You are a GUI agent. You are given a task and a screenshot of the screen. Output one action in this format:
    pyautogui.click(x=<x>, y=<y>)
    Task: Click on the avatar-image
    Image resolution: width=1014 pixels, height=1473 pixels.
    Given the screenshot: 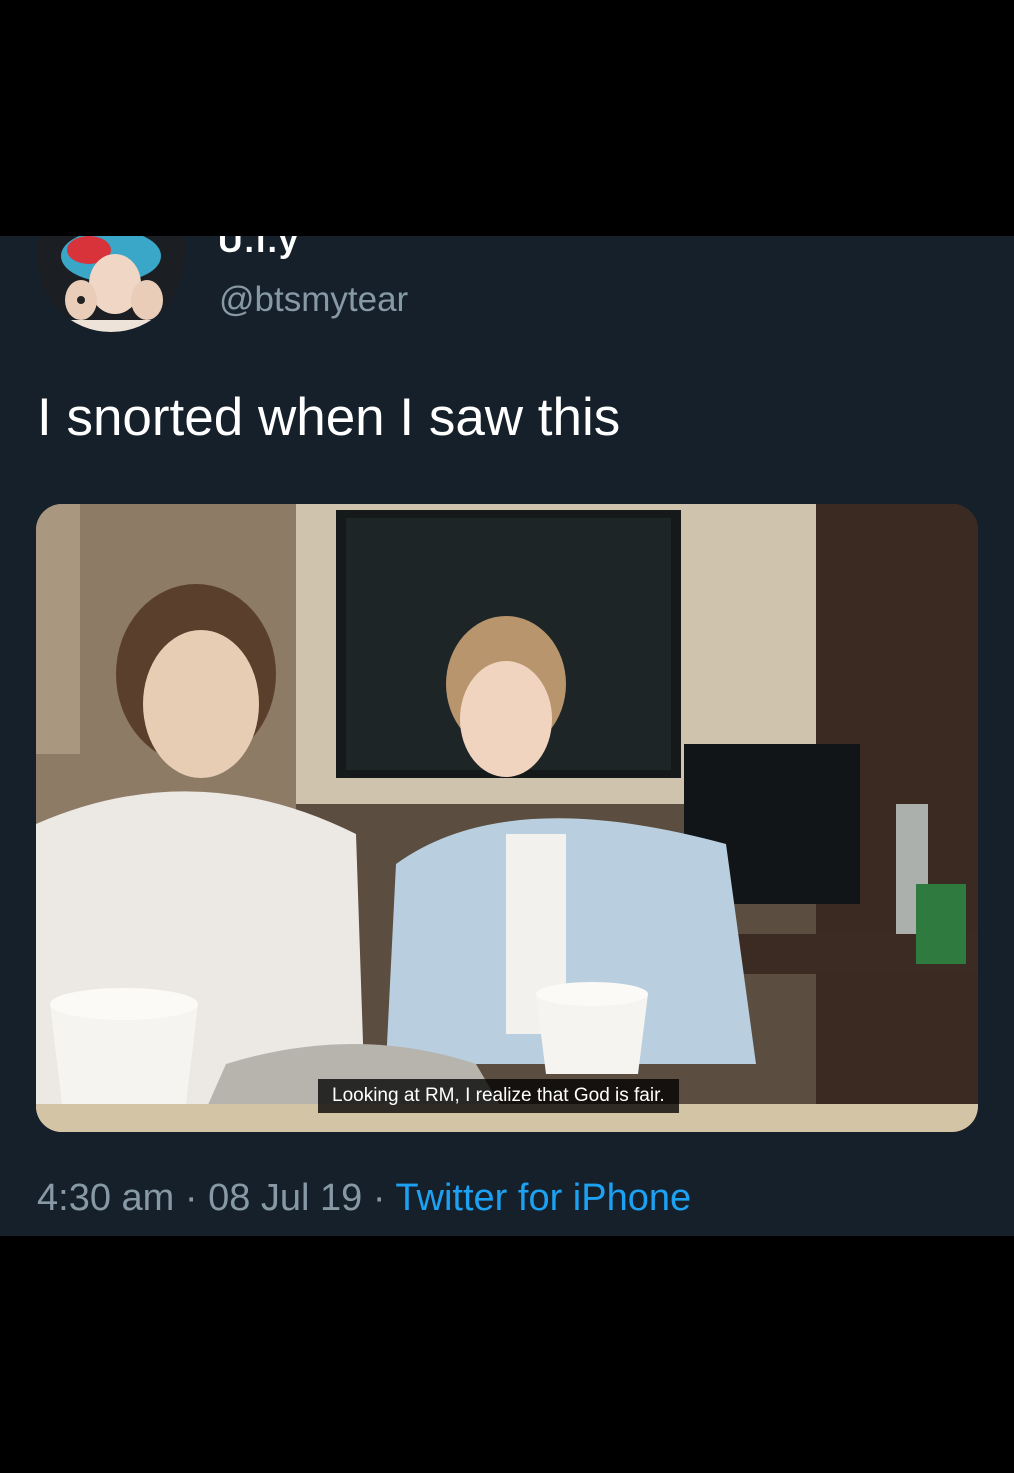 What is the action you would take?
    pyautogui.click(x=111, y=284)
    